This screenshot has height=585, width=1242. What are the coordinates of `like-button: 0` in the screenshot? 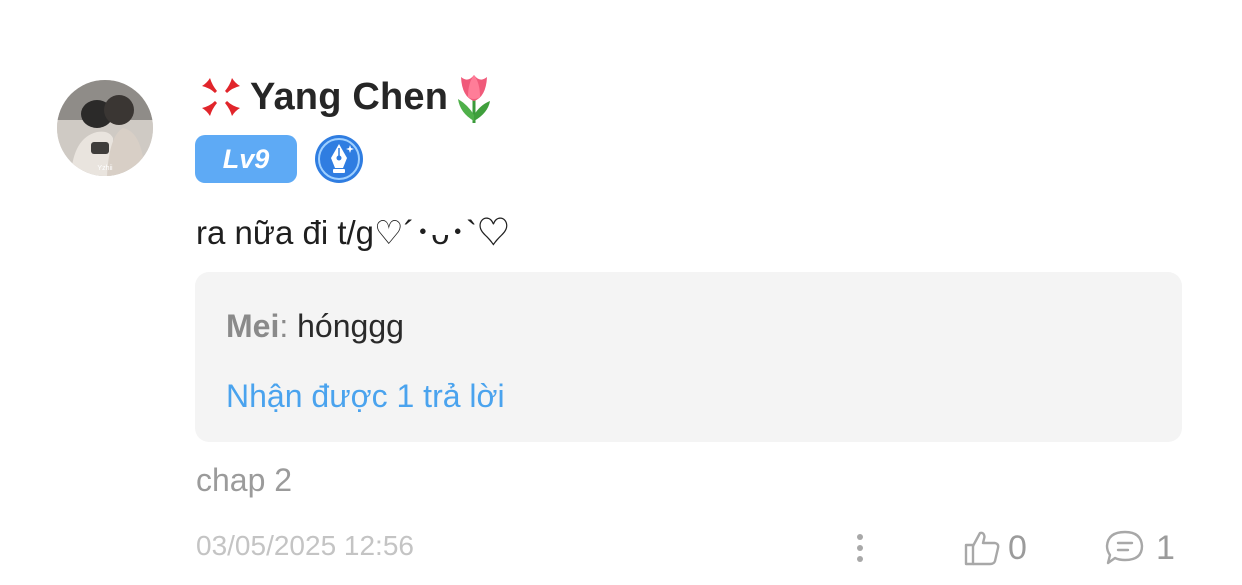 It's located at (994, 548).